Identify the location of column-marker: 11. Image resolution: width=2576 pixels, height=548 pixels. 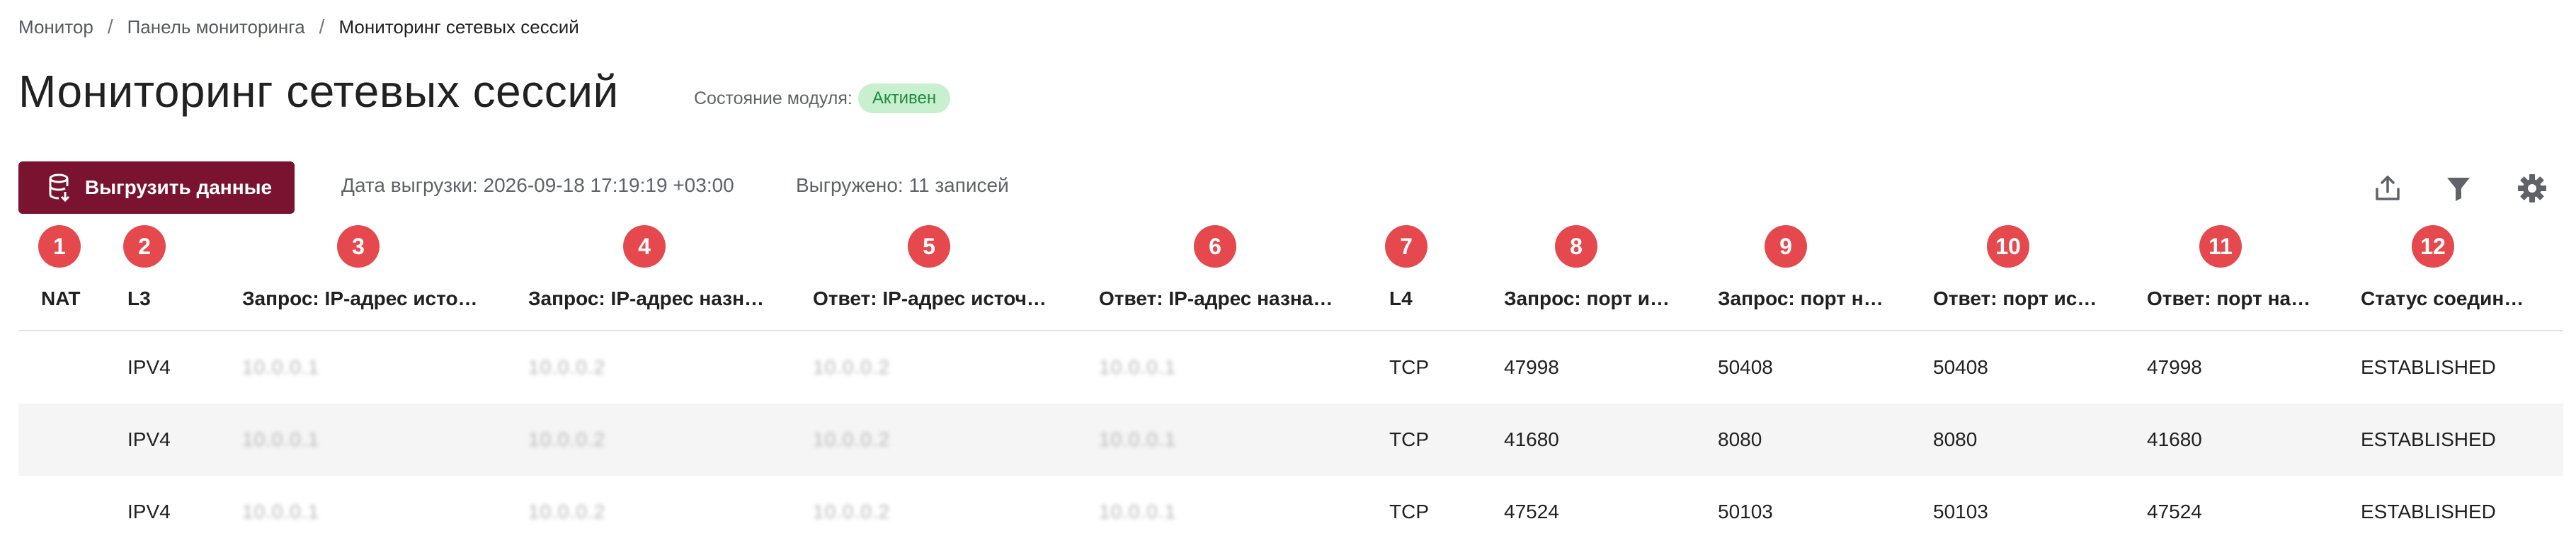
(2220, 247).